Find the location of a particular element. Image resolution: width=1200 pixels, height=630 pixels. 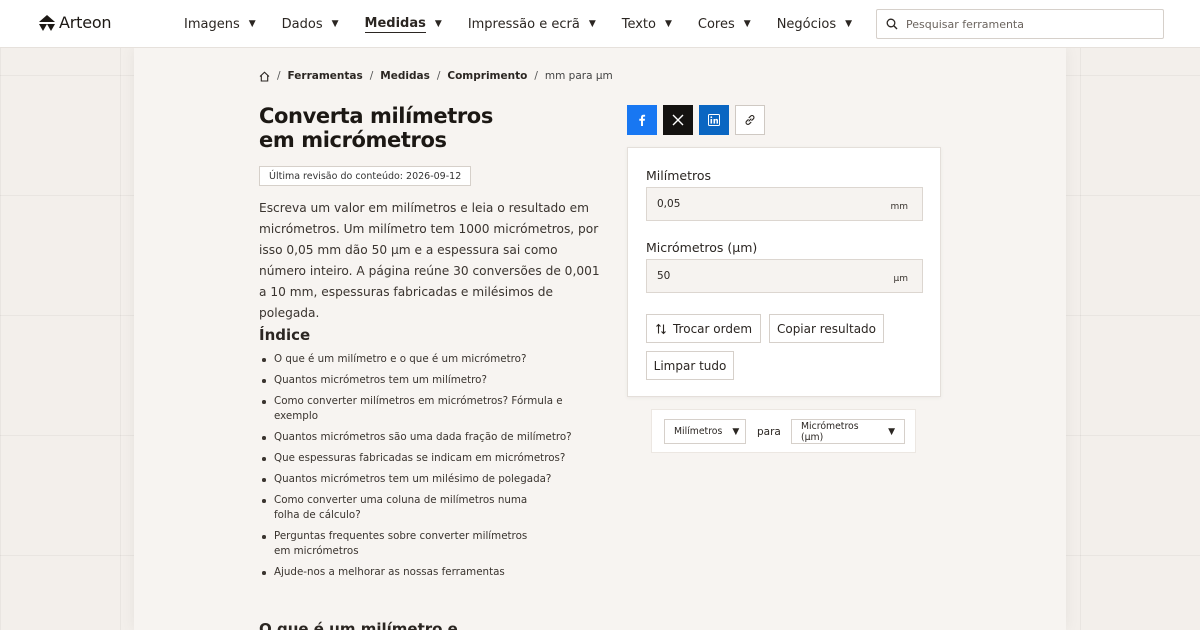

nav-item-dados: Dados ▼ is located at coordinates (310, 24).